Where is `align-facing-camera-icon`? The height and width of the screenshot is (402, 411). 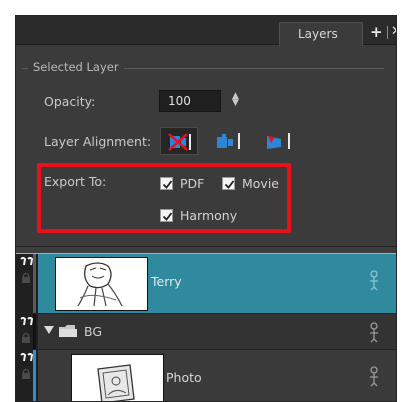
align-facing-camera-icon is located at coordinates (228, 141).